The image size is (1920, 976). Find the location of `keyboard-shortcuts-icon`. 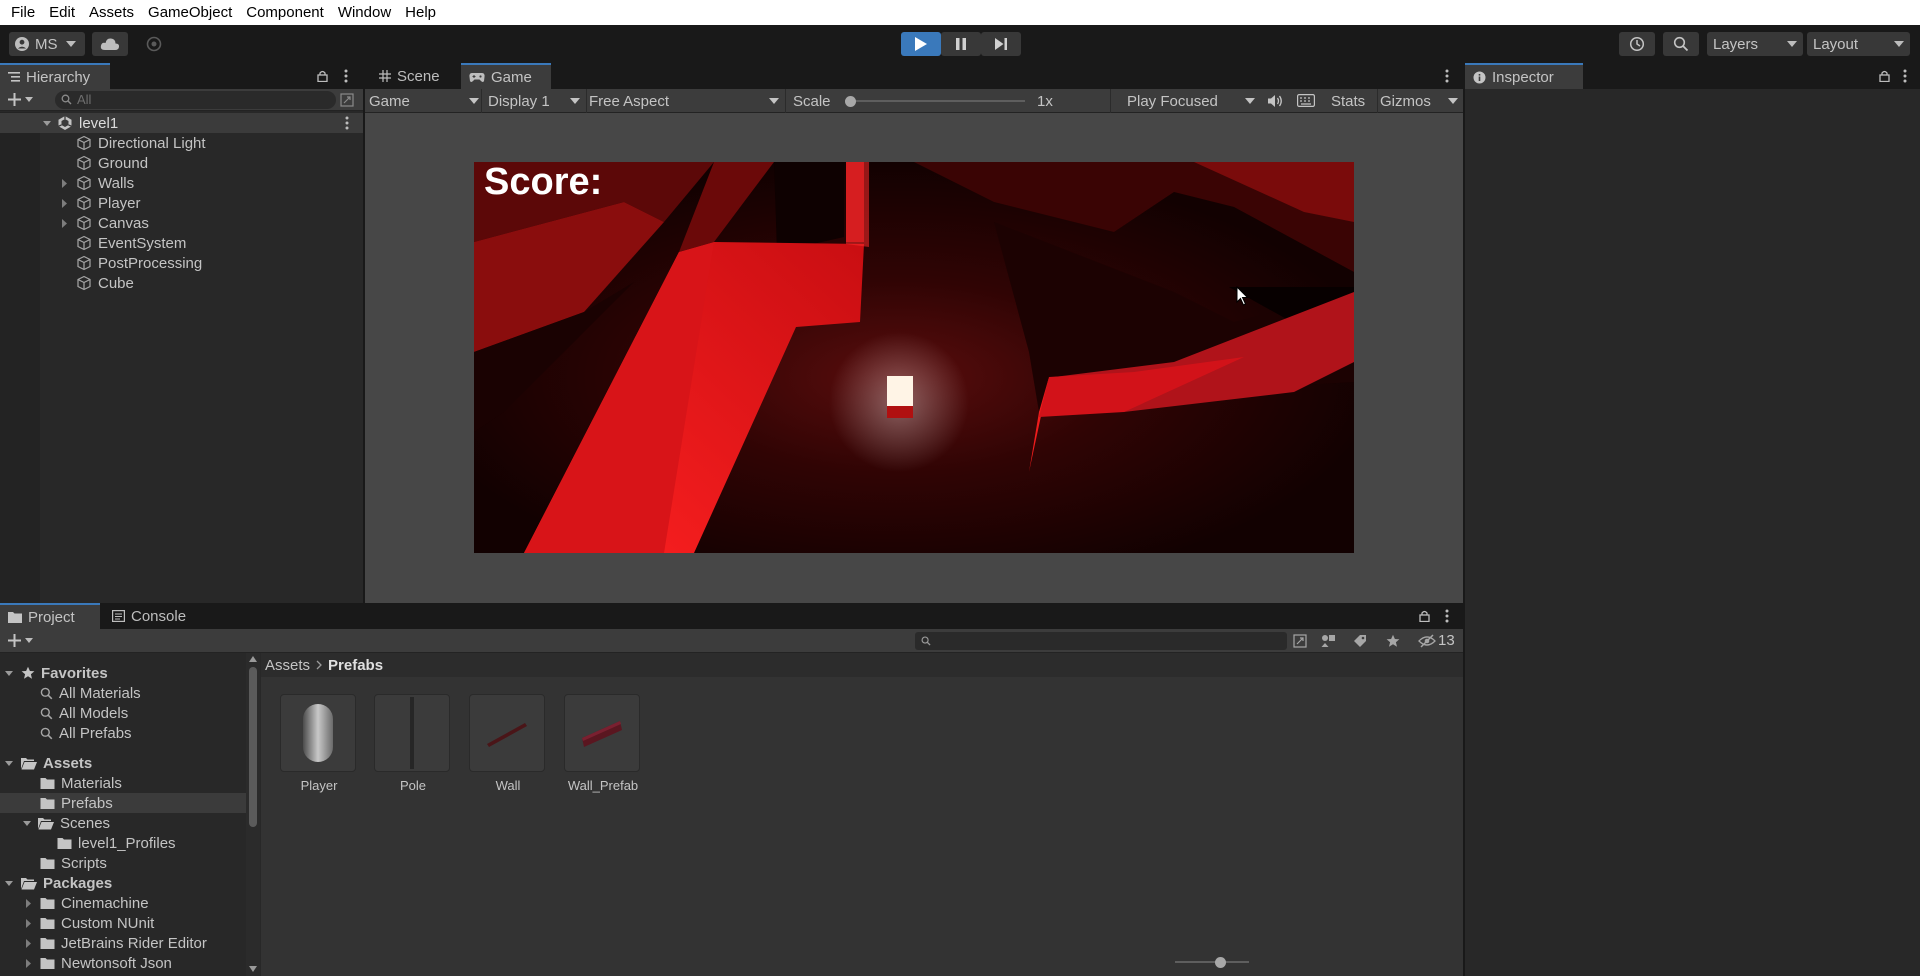

keyboard-shortcuts-icon is located at coordinates (1306, 100).